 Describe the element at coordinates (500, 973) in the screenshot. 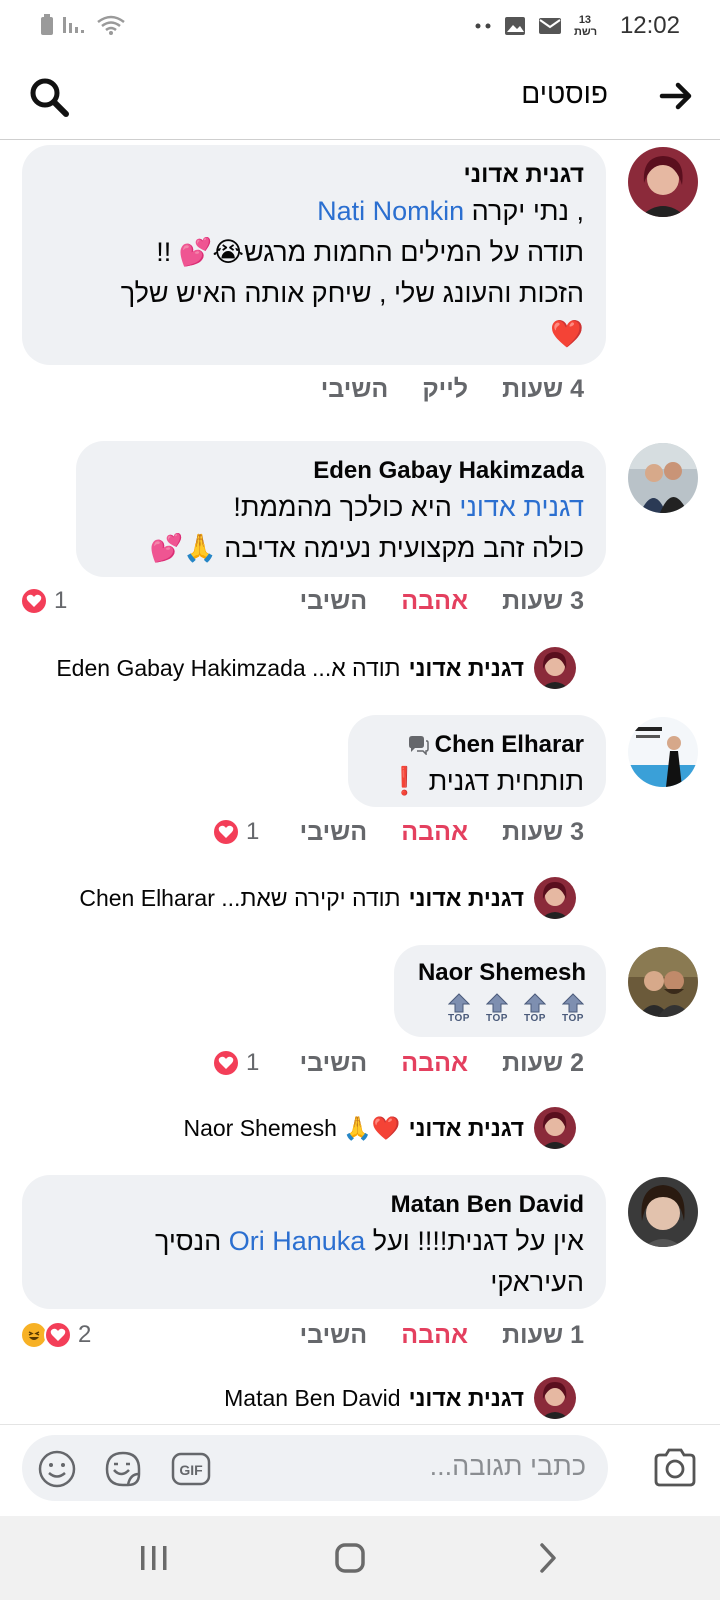

I see `comment-author: Naor Shemesh` at that location.